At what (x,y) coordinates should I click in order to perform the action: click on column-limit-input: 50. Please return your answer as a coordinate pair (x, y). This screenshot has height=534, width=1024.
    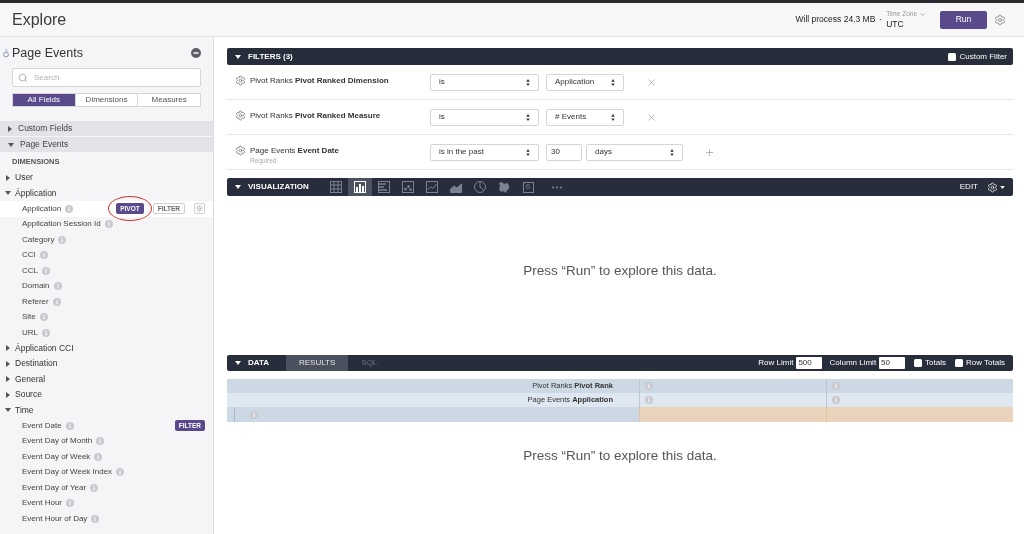
    Looking at the image, I should click on (892, 363).